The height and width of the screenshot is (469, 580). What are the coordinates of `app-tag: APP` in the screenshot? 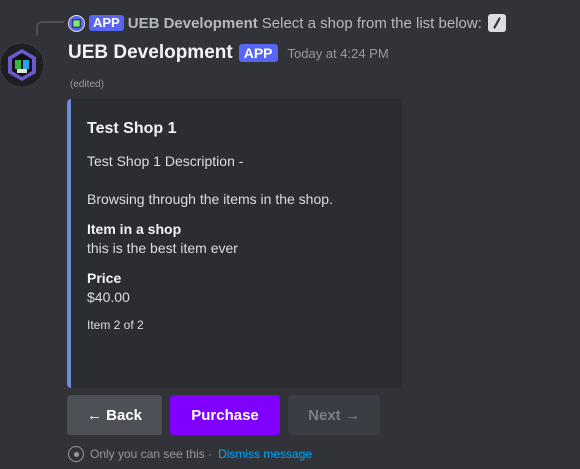 It's located at (258, 53).